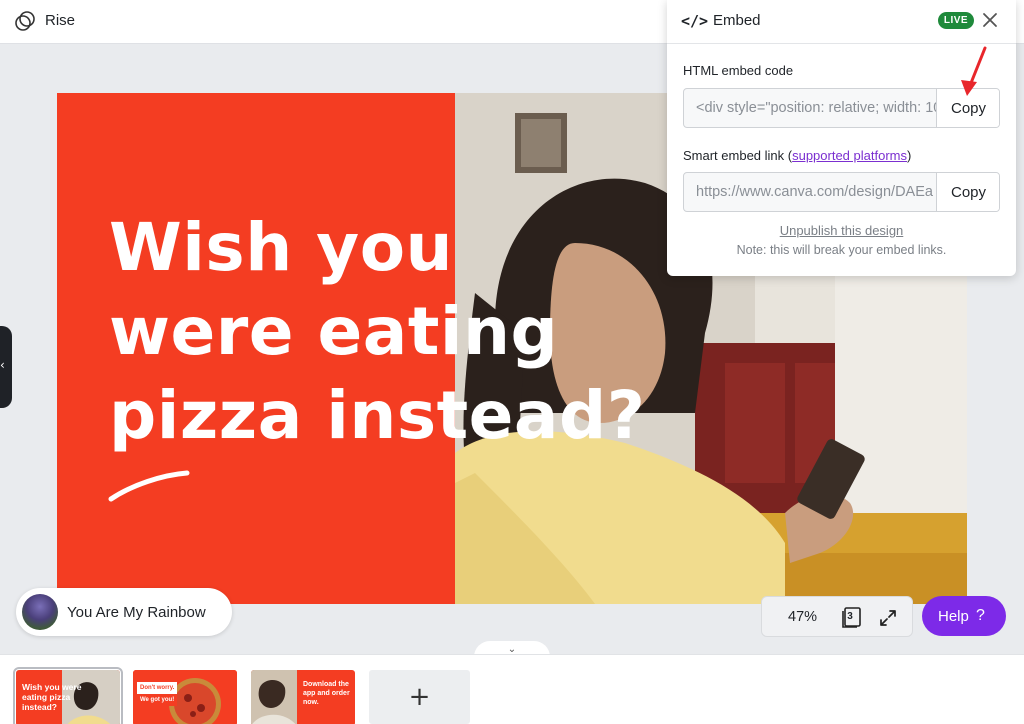 The width and height of the screenshot is (1024, 724). What do you see at coordinates (841, 230) in the screenshot?
I see `unpublish-design-link: Unpublish this design` at bounding box center [841, 230].